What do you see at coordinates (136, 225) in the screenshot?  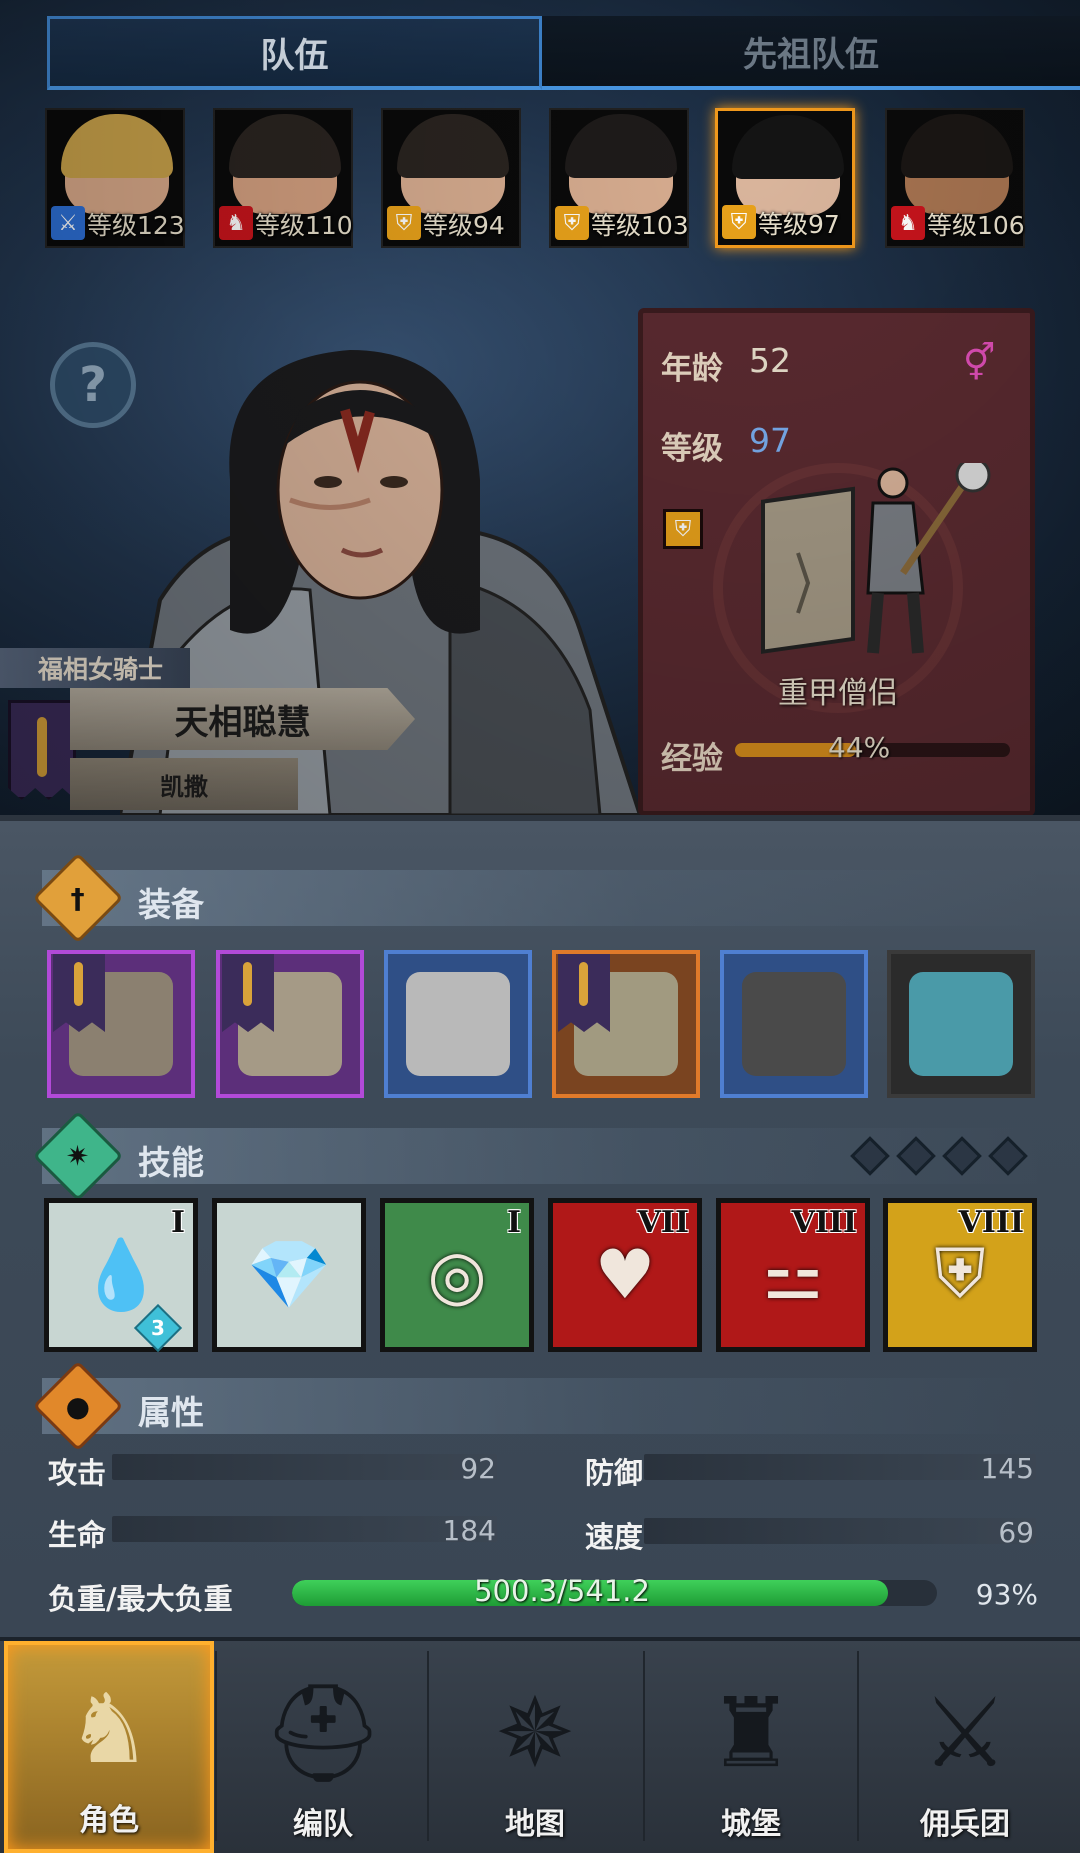 I see `hero-level: 等级123` at bounding box center [136, 225].